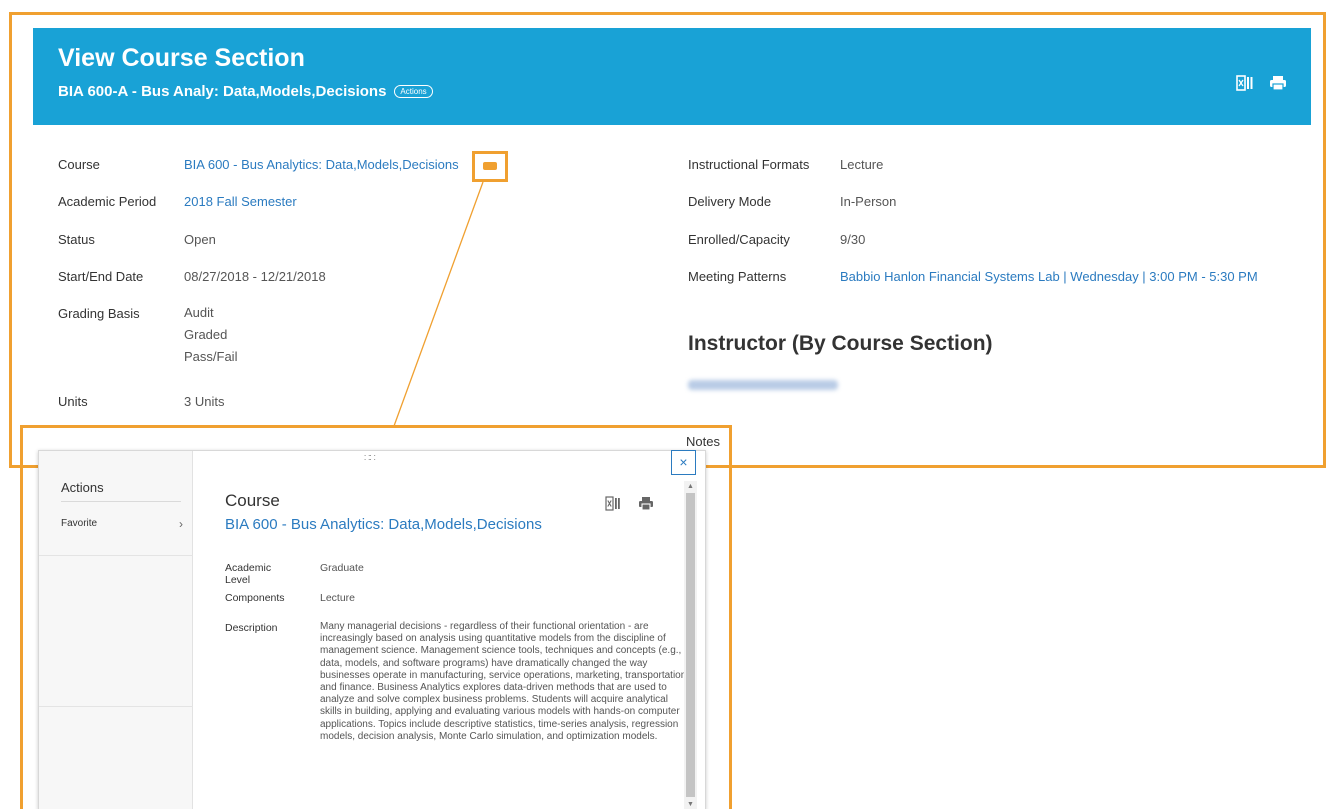 The image size is (1329, 809). I want to click on field-value: Graduate, so click(342, 568).